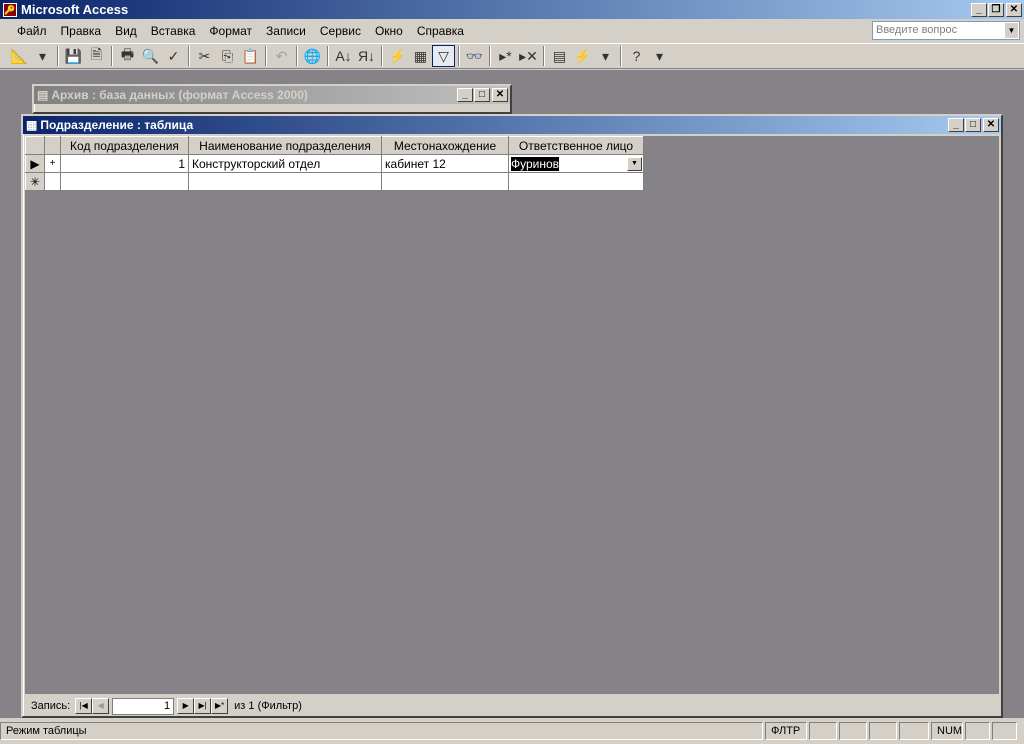 The width and height of the screenshot is (1024, 744). I want to click on delete-record-icon: ▸✕, so click(528, 56).